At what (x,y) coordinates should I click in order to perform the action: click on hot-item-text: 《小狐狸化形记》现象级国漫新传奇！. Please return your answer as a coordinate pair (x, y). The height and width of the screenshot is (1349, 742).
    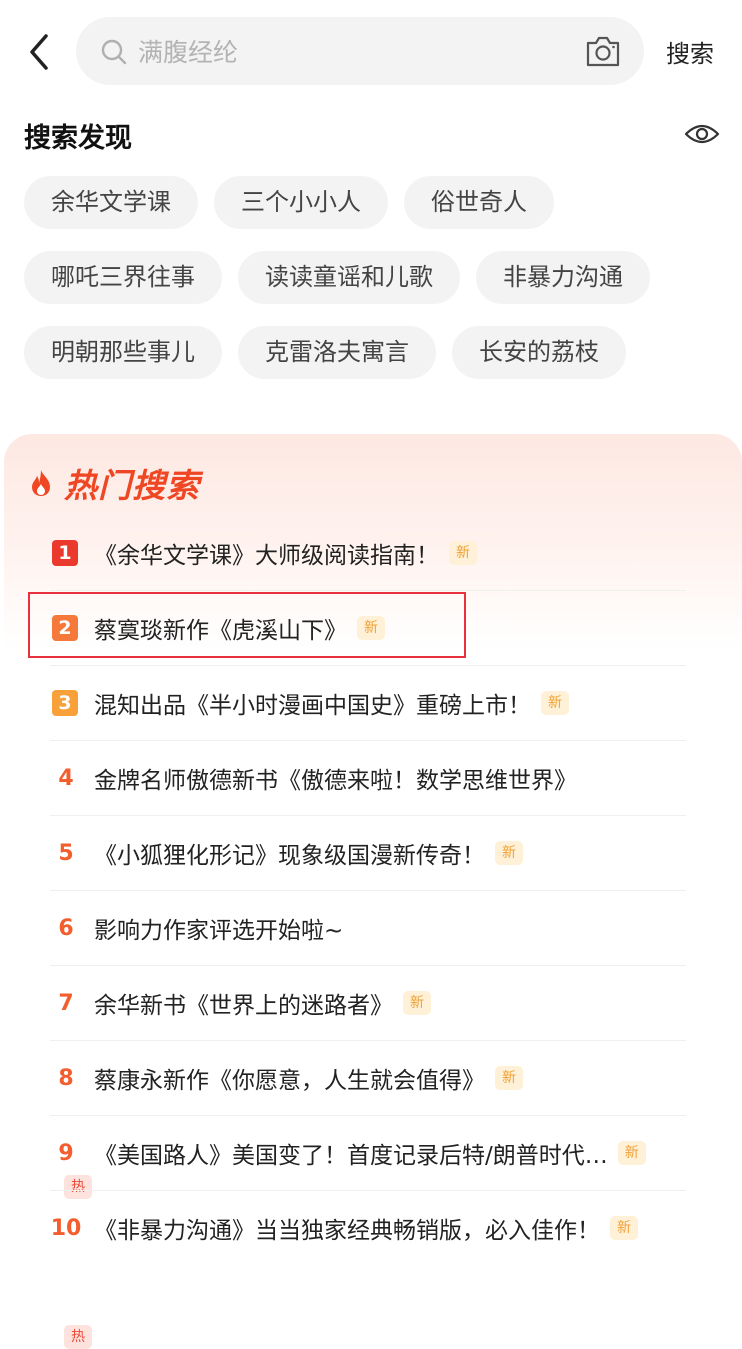
    Looking at the image, I should click on (289, 856).